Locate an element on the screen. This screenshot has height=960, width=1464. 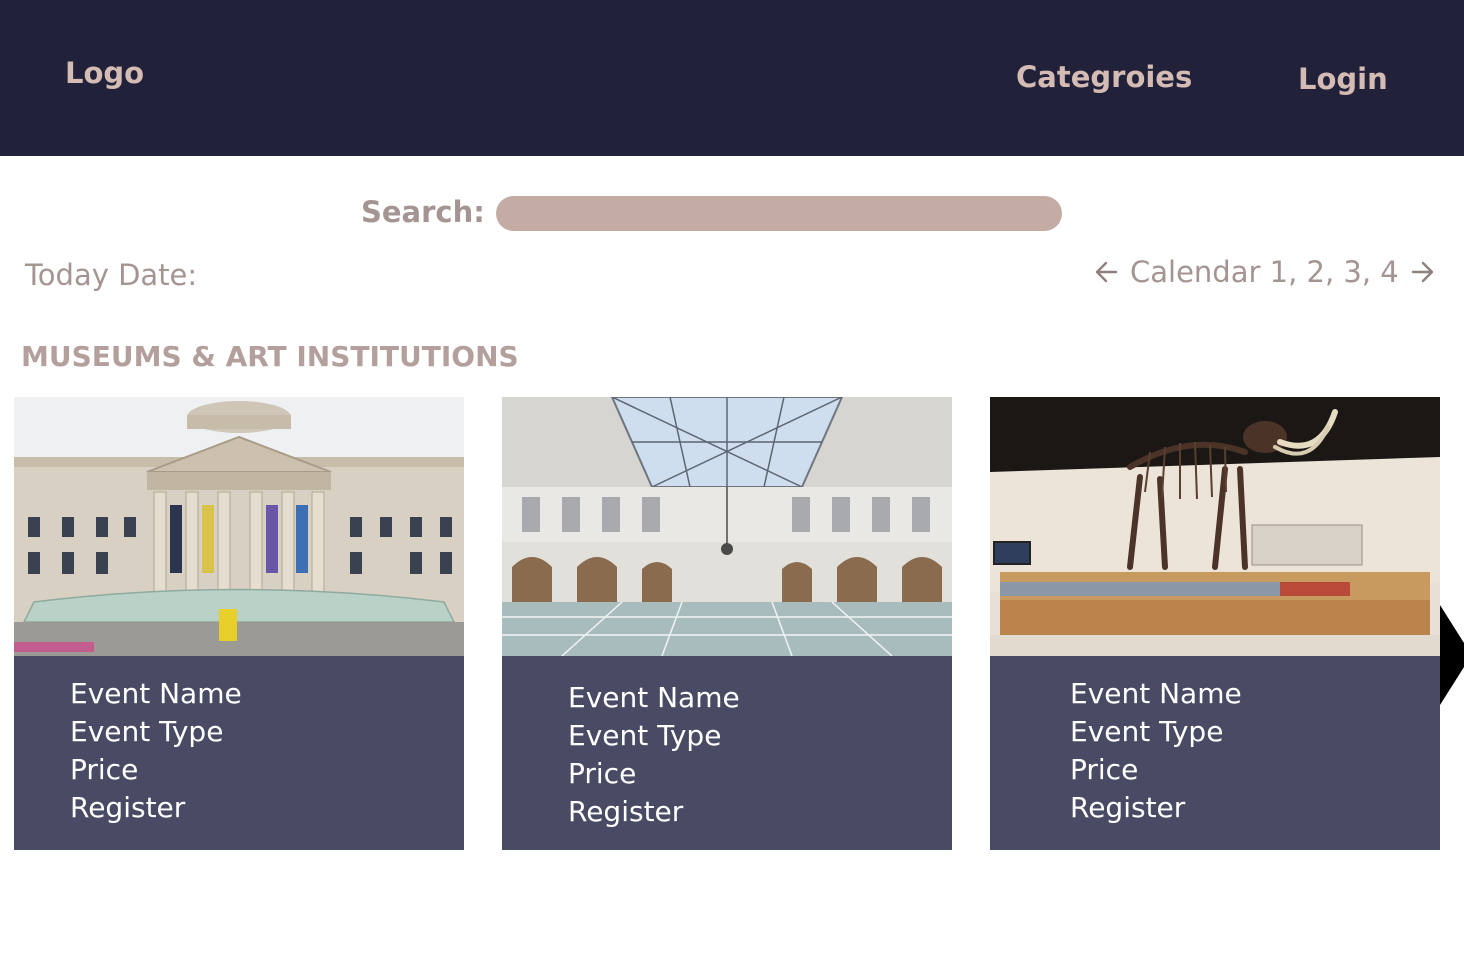
carousel-next-icon is located at coordinates (1452, 655).